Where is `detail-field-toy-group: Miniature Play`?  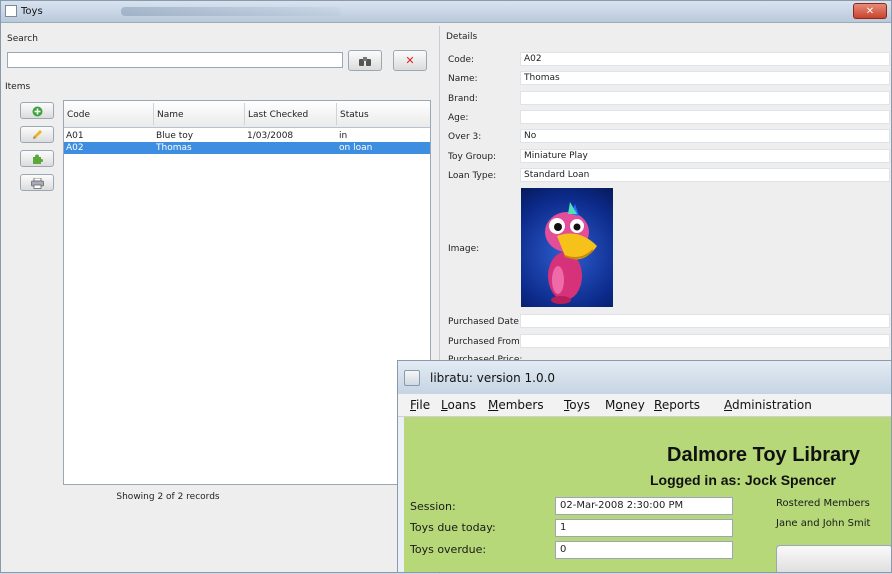
detail-field-toy-group: Miniature Play is located at coordinates (705, 156).